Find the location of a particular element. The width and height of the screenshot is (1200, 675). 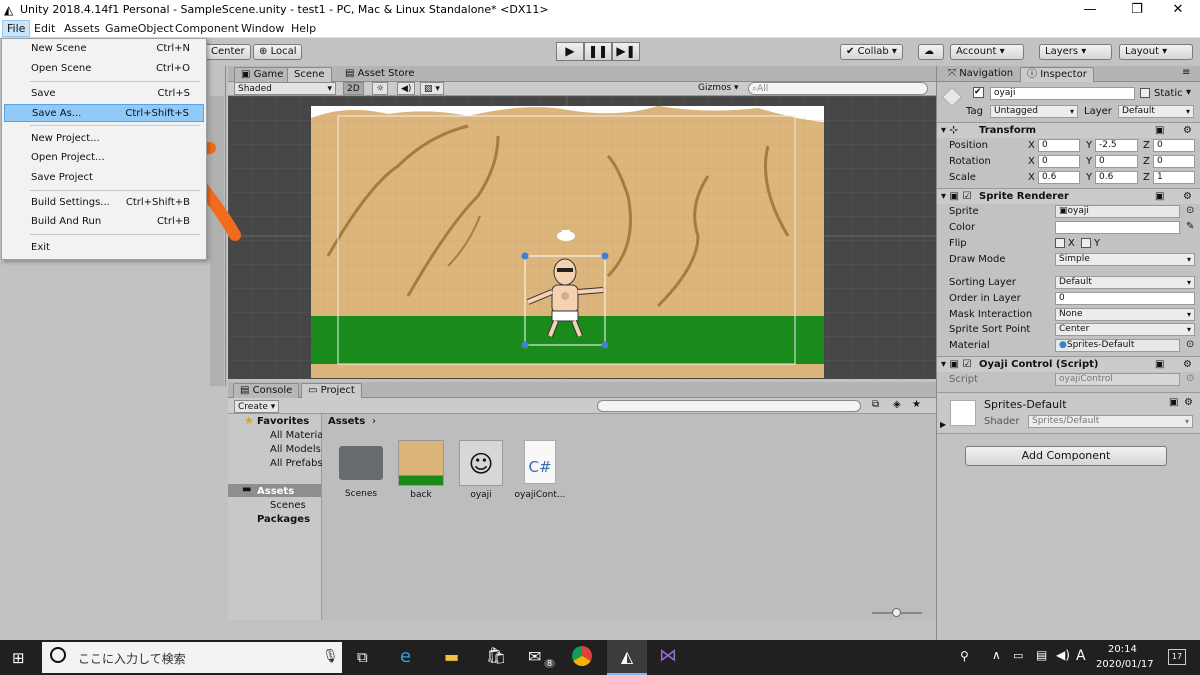

clock-time: 20:14 is located at coordinates (1122, 649).